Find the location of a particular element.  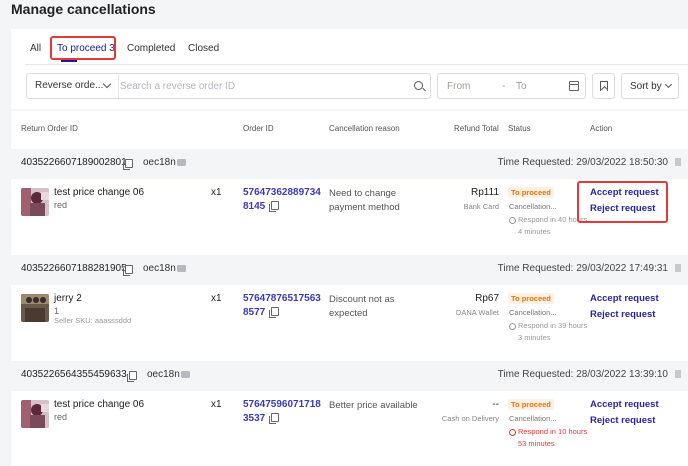

sort-by-label: Sort by is located at coordinates (646, 86).